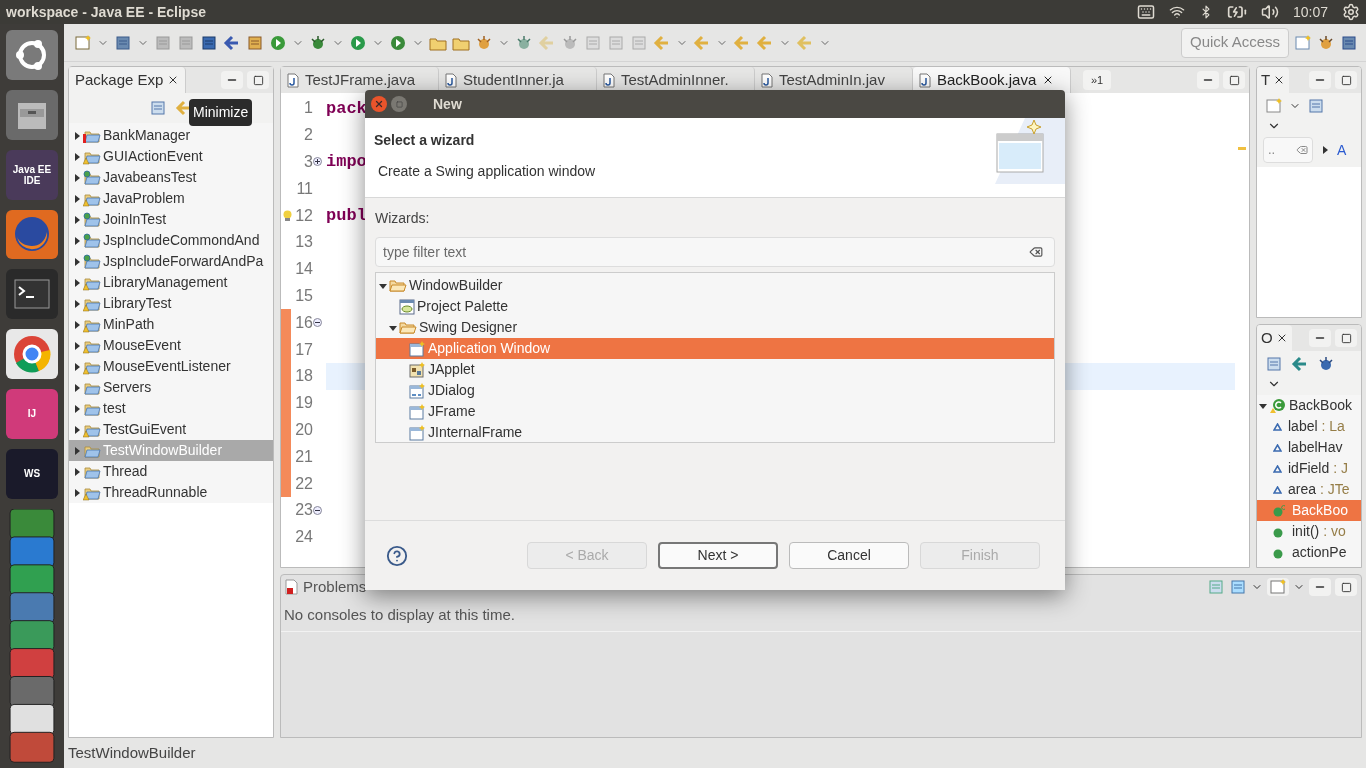  I want to click on volume-icon, so click(1269, 12).